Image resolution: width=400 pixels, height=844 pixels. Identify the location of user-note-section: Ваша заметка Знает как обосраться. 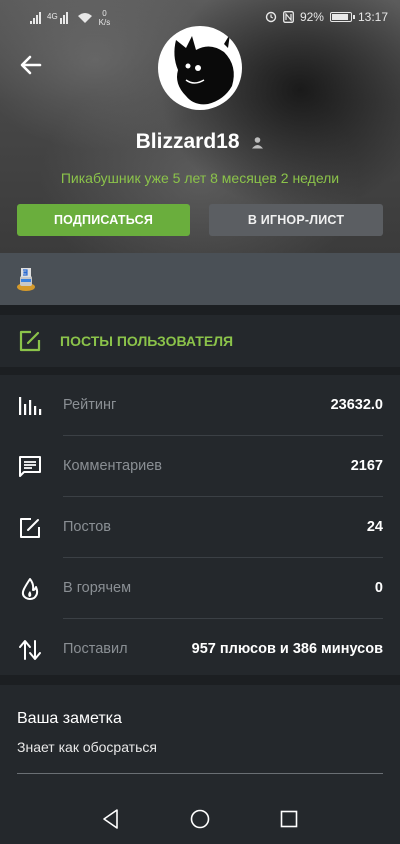
(200, 740).